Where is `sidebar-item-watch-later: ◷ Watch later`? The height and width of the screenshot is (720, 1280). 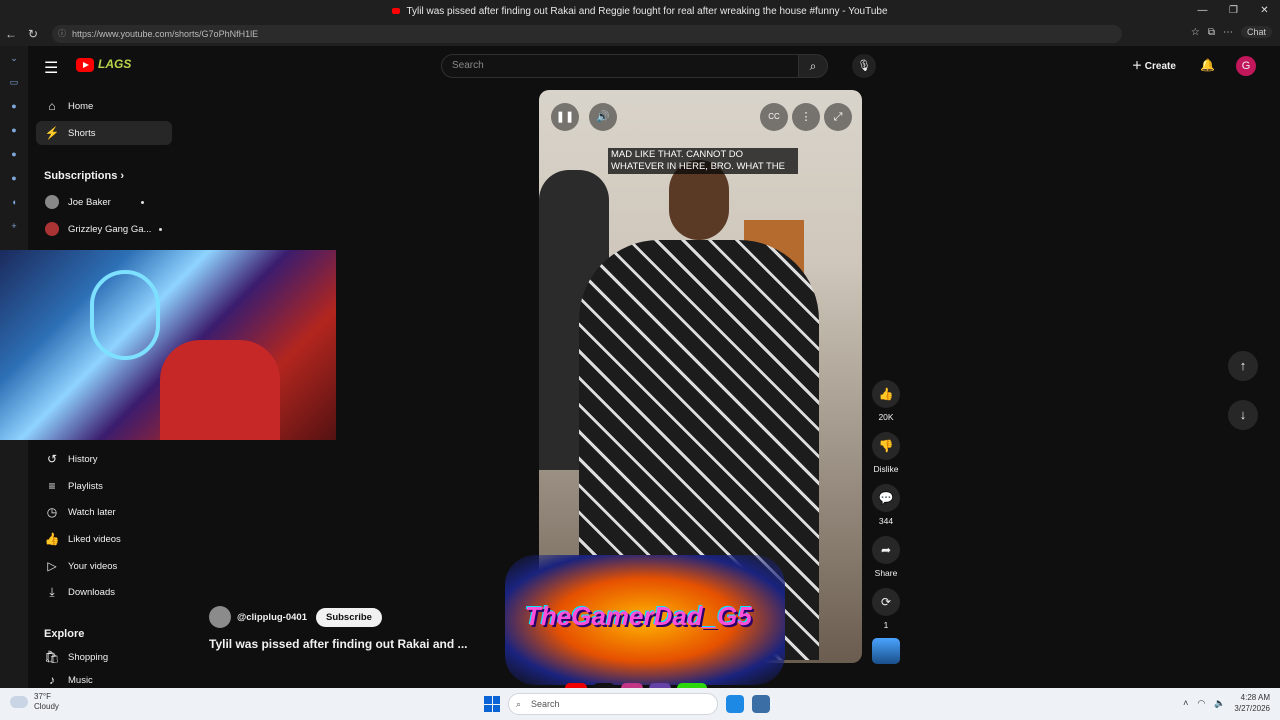 sidebar-item-watch-later: ◷ Watch later is located at coordinates (104, 512).